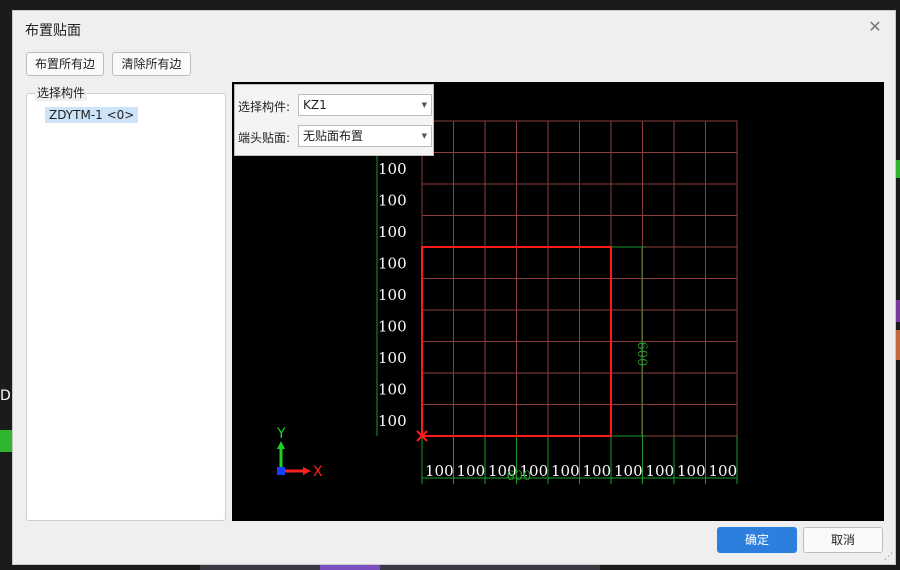 The width and height of the screenshot is (900, 570). What do you see at coordinates (365, 136) in the screenshot?
I see `end-face-select: 无贴面布置 ▼` at bounding box center [365, 136].